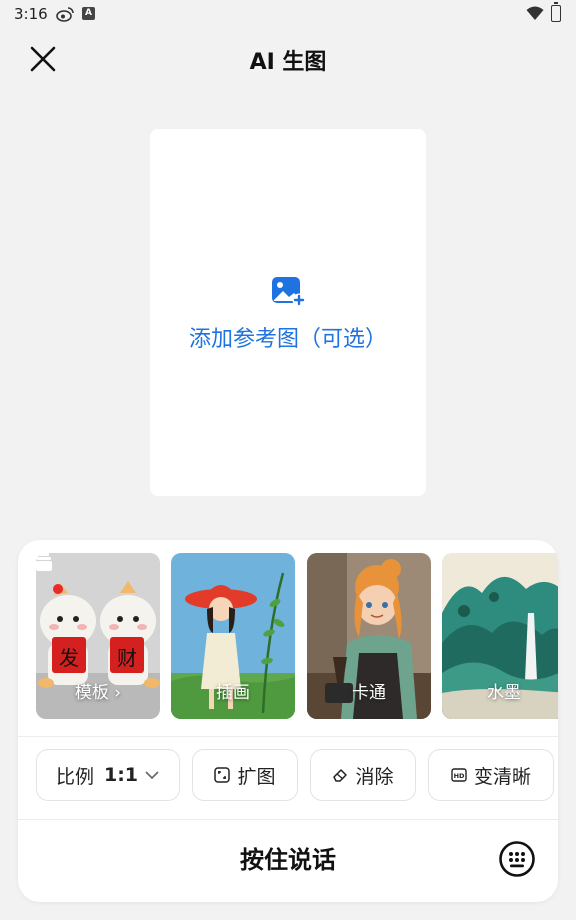  Describe the element at coordinates (98, 693) in the screenshot. I see `style-label-template: 模板 ›` at that location.